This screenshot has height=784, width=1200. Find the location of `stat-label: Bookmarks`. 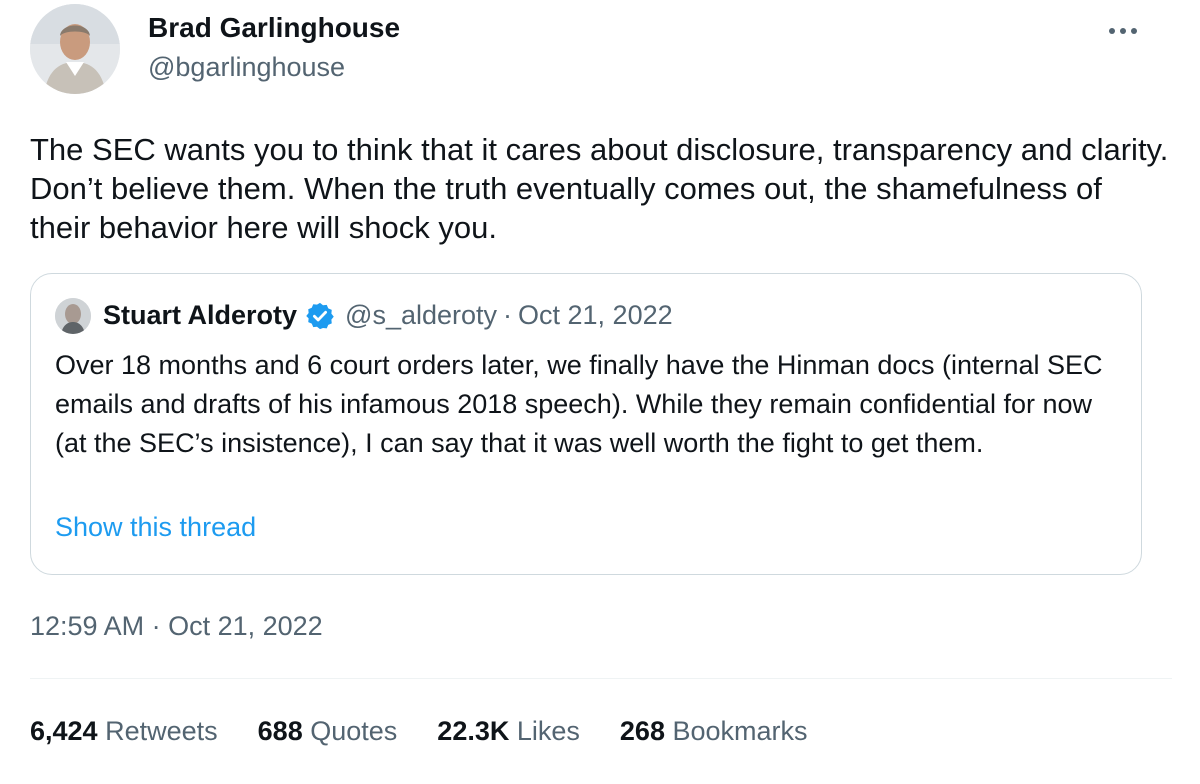

stat-label: Bookmarks is located at coordinates (740, 731).